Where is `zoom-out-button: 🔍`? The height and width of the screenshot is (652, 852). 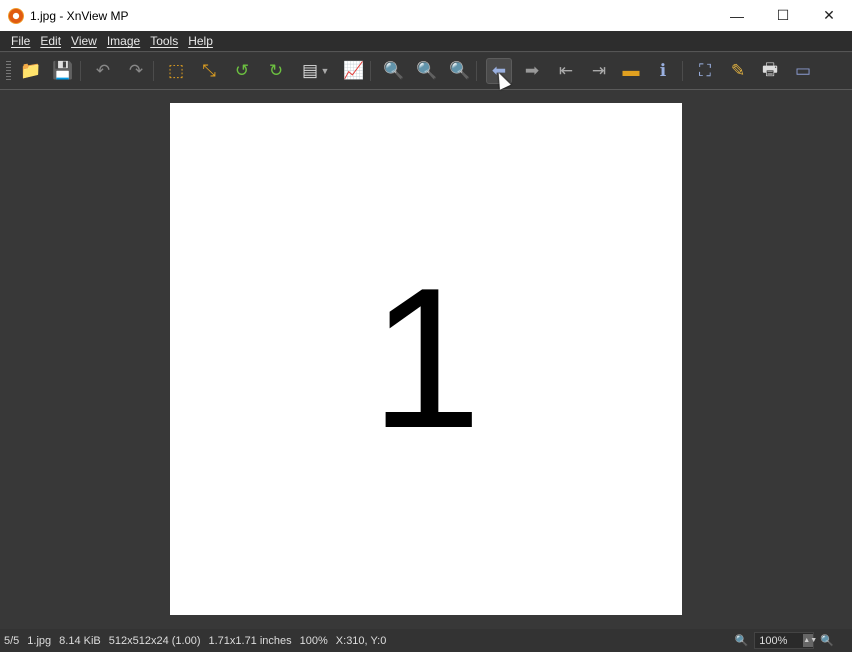
zoom-out-button: 🔍 is located at coordinates (460, 71).